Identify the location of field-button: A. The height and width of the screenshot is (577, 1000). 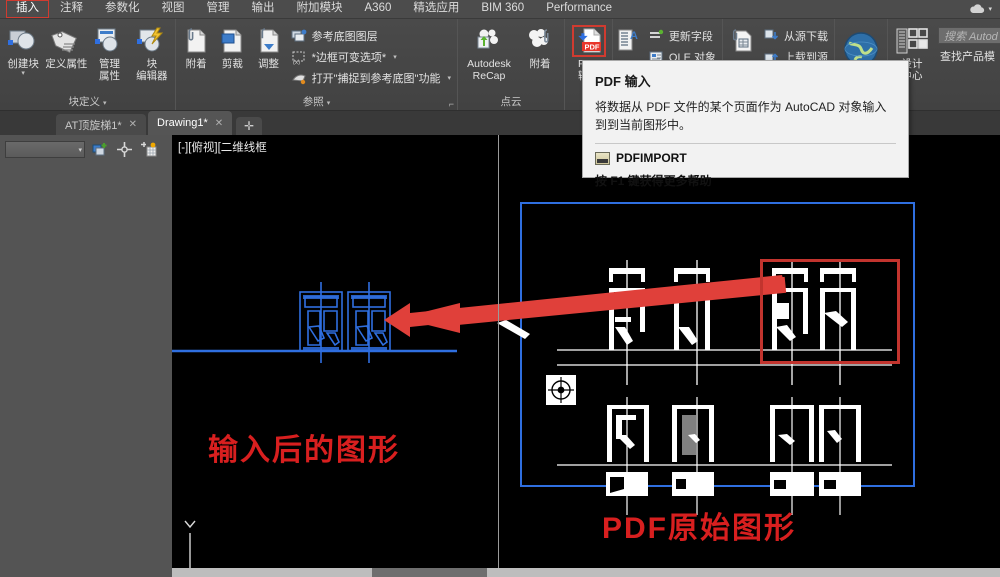
(629, 40).